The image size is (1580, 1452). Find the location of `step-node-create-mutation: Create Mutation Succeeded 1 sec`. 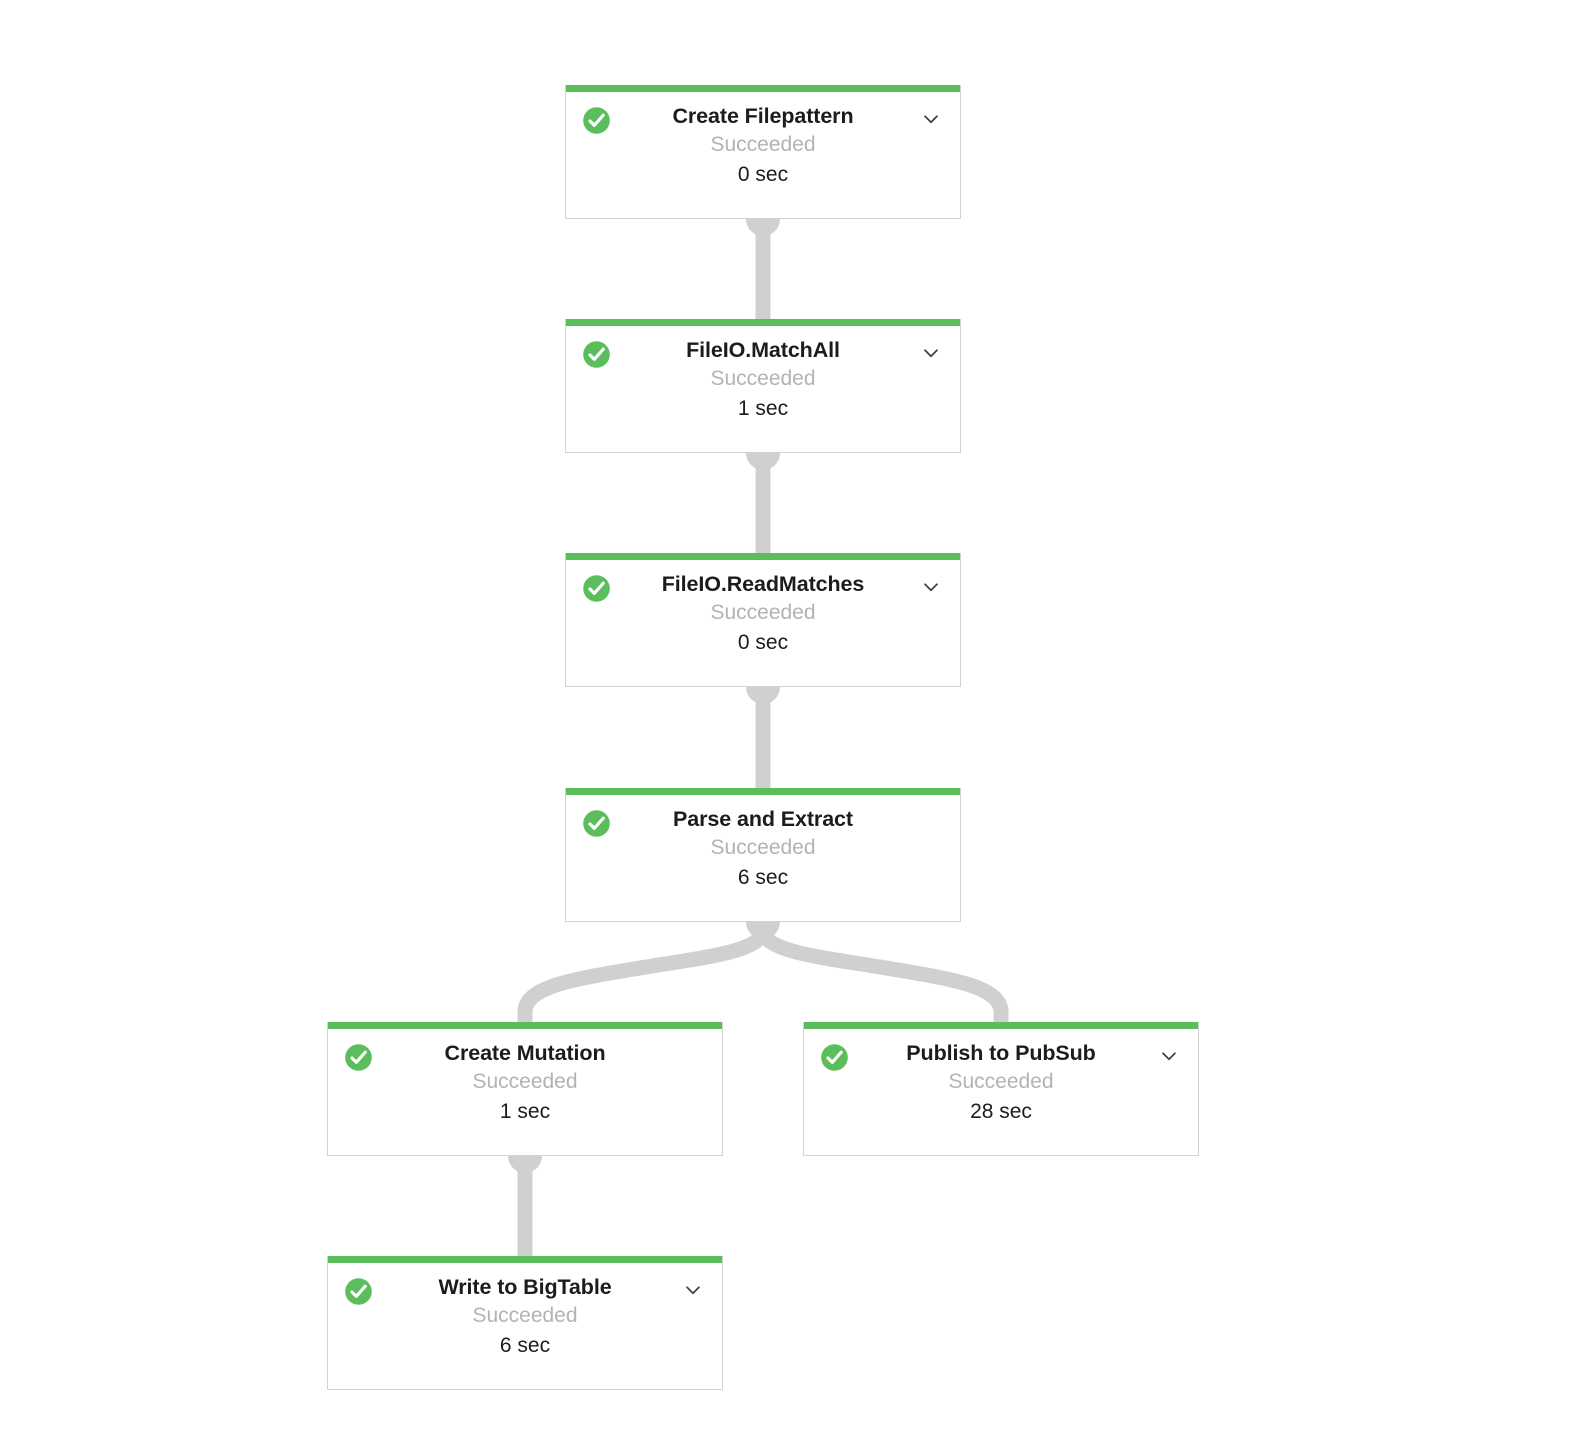

step-node-create-mutation: Create Mutation Succeeded 1 sec is located at coordinates (525, 1089).